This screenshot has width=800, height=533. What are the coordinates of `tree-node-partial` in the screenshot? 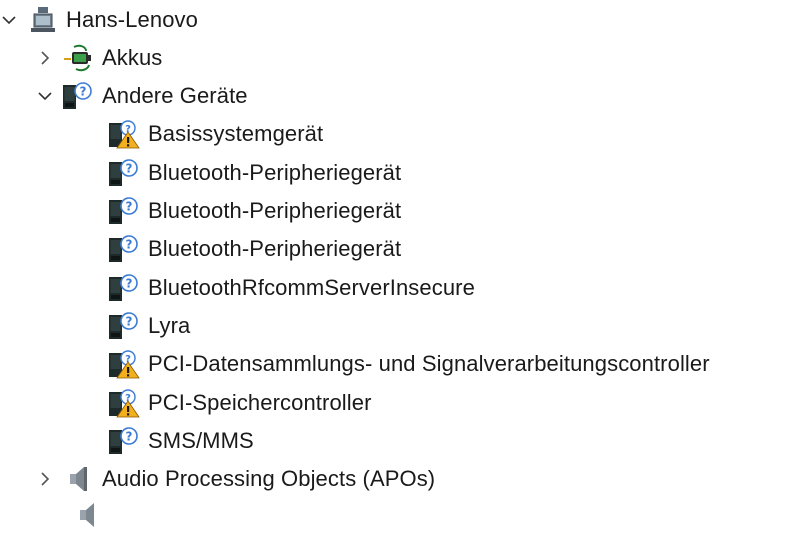 It's located at (92, 515).